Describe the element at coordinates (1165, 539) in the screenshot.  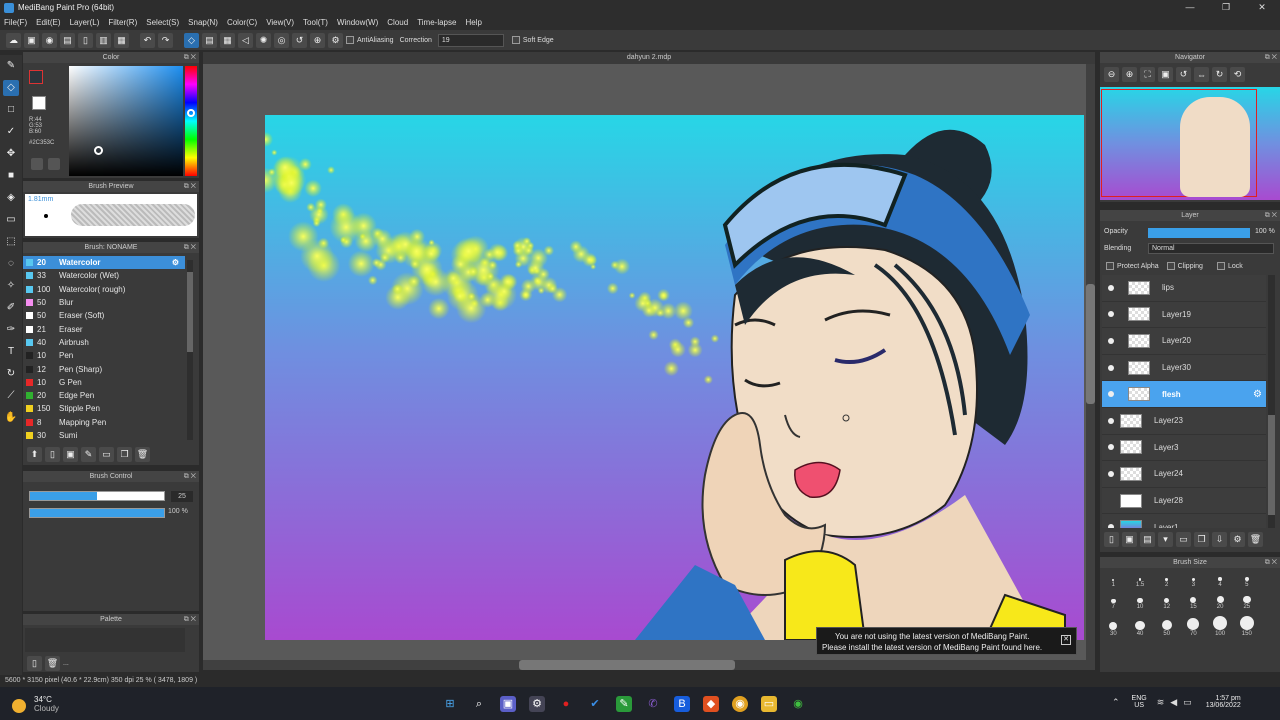
I see `add-layer-menu-icon: ▾` at that location.